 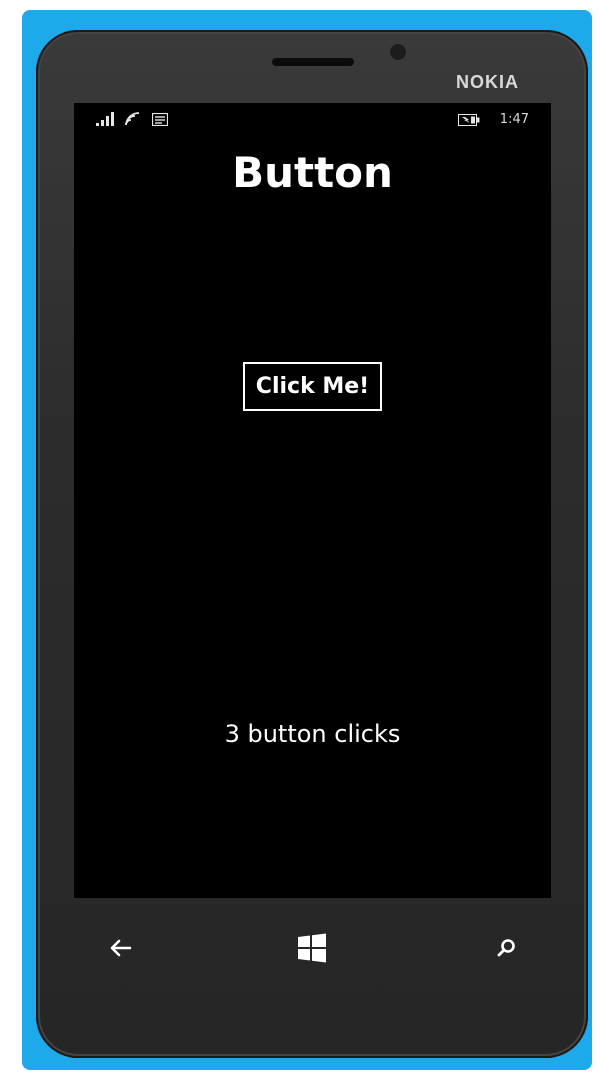 I want to click on wifi-icon, so click(x=132, y=119).